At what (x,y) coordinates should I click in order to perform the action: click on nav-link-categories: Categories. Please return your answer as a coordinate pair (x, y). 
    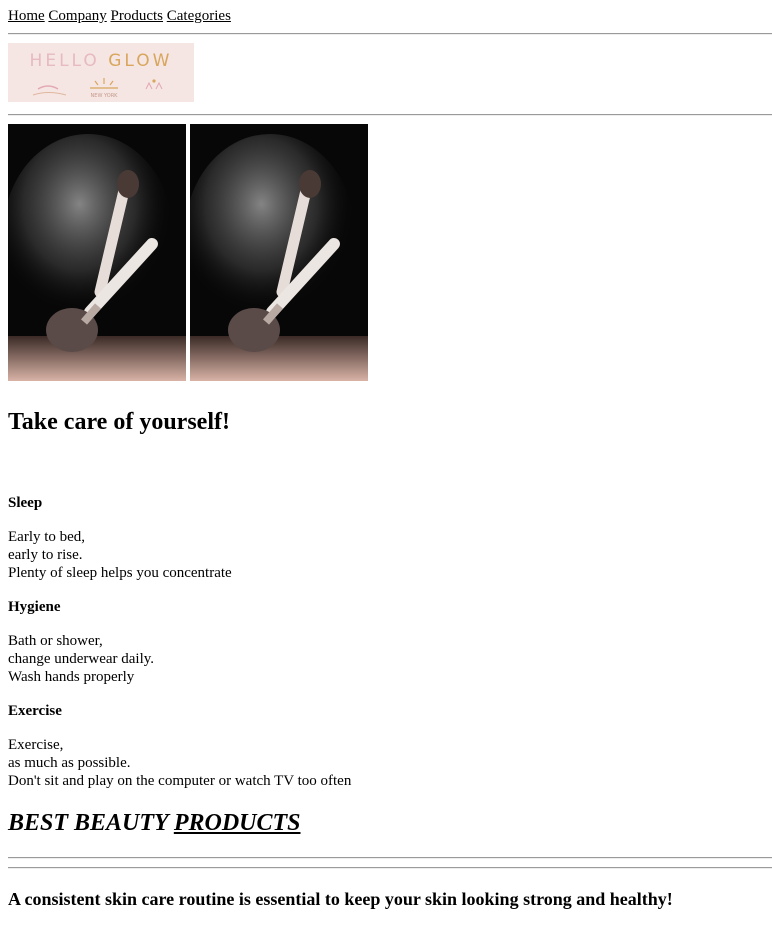
    Looking at the image, I should click on (199, 16).